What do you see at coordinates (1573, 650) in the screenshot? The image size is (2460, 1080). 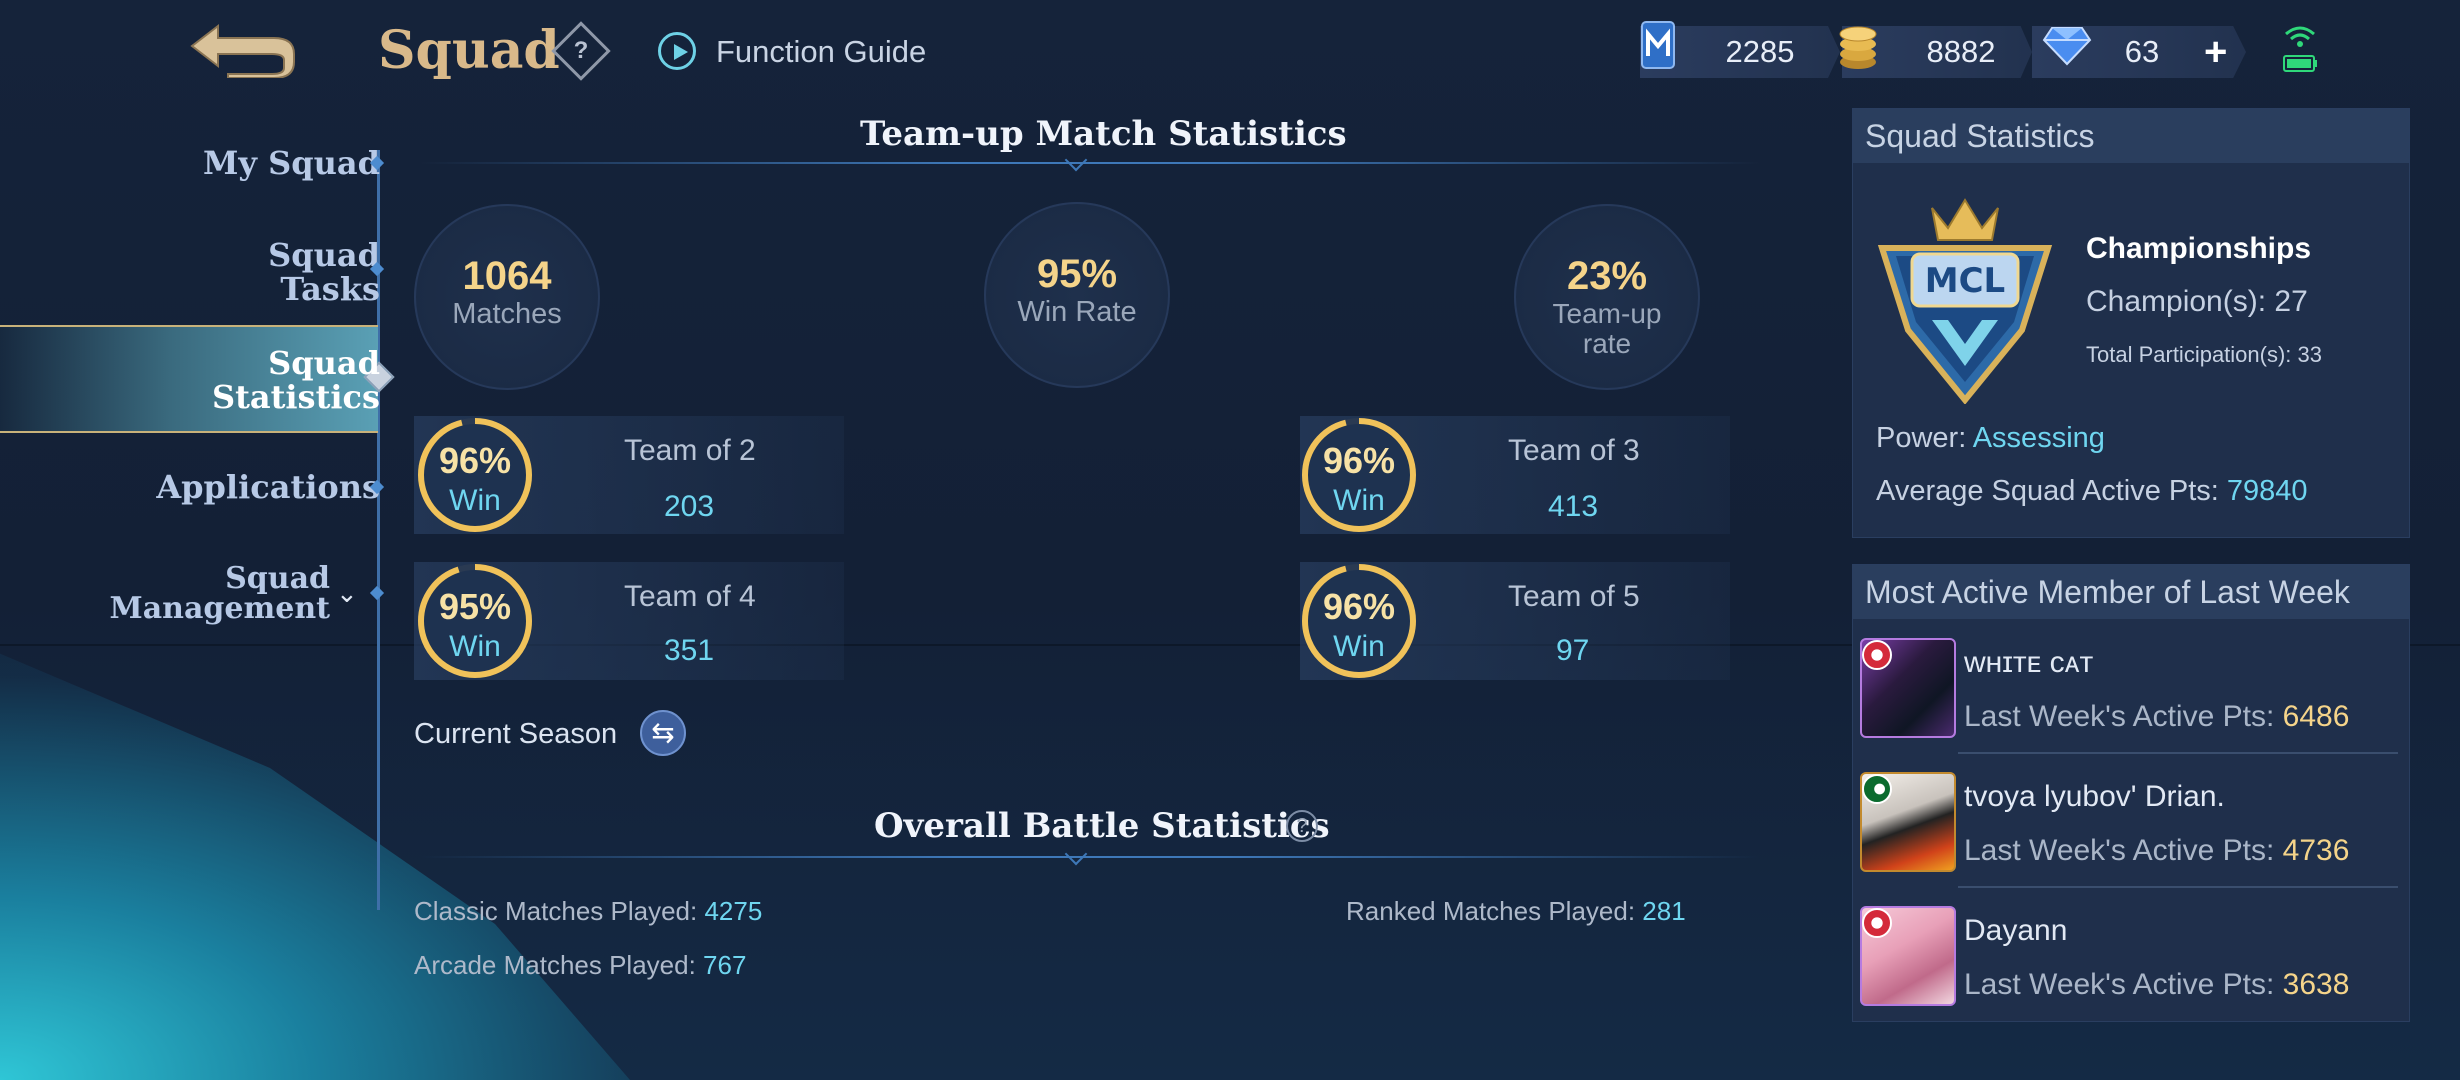 I see `team-of-5-value: 97` at bounding box center [1573, 650].